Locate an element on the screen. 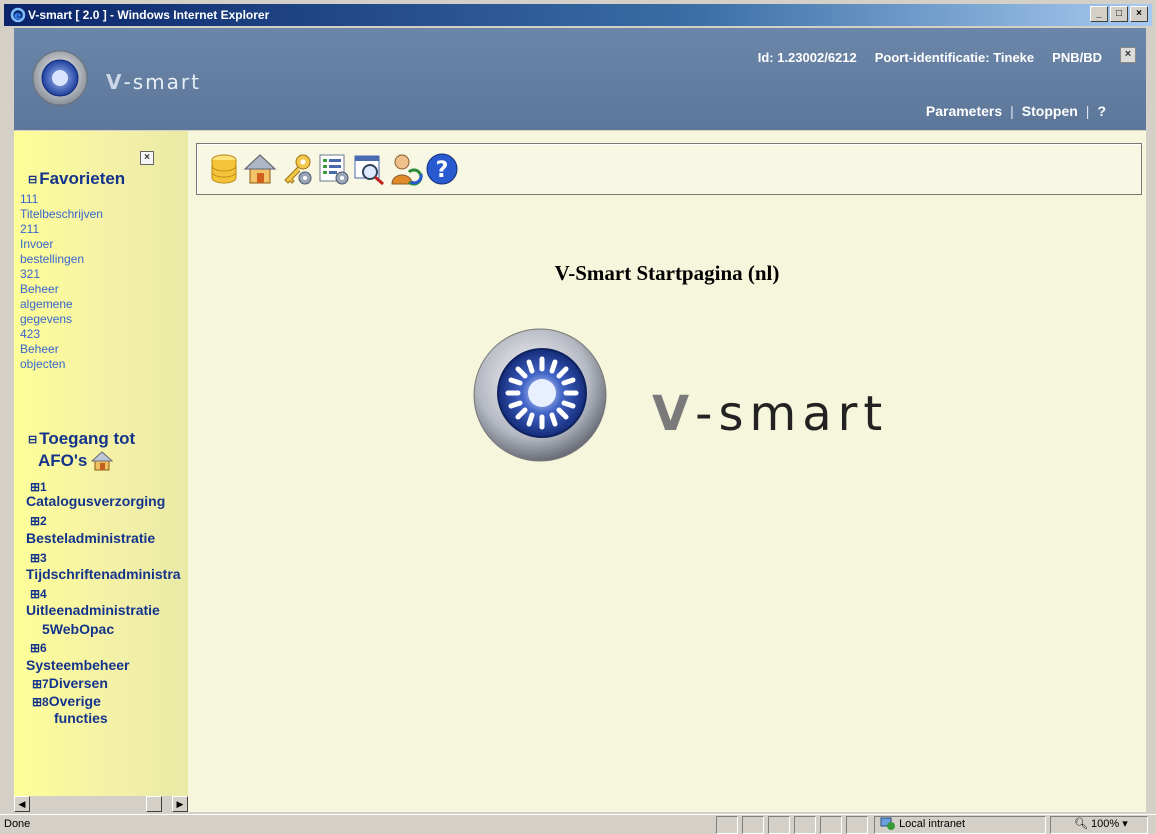  afo-group-bestel: Besteladministratie is located at coordinates (90, 538).